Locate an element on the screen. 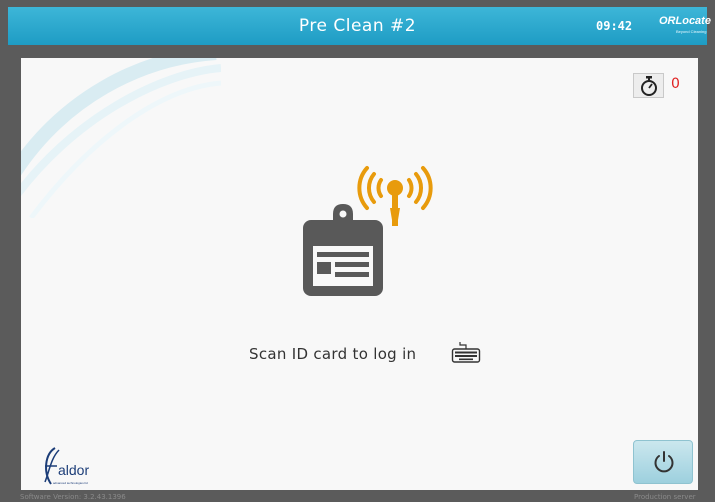 This screenshot has height=502, width=715. timer-button is located at coordinates (648, 85).